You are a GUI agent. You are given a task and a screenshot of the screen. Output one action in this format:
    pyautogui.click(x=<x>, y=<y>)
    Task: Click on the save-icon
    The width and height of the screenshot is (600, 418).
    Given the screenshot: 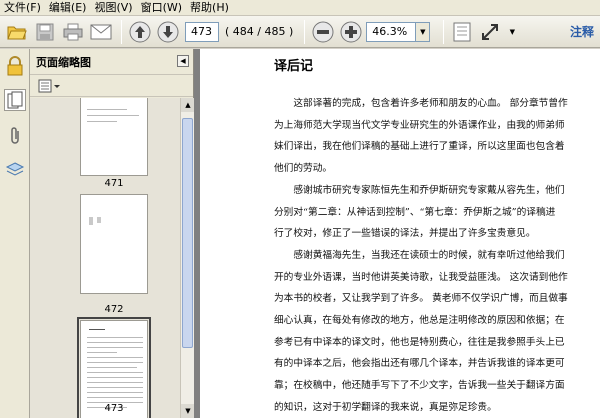 What is the action you would take?
    pyautogui.click(x=45, y=31)
    